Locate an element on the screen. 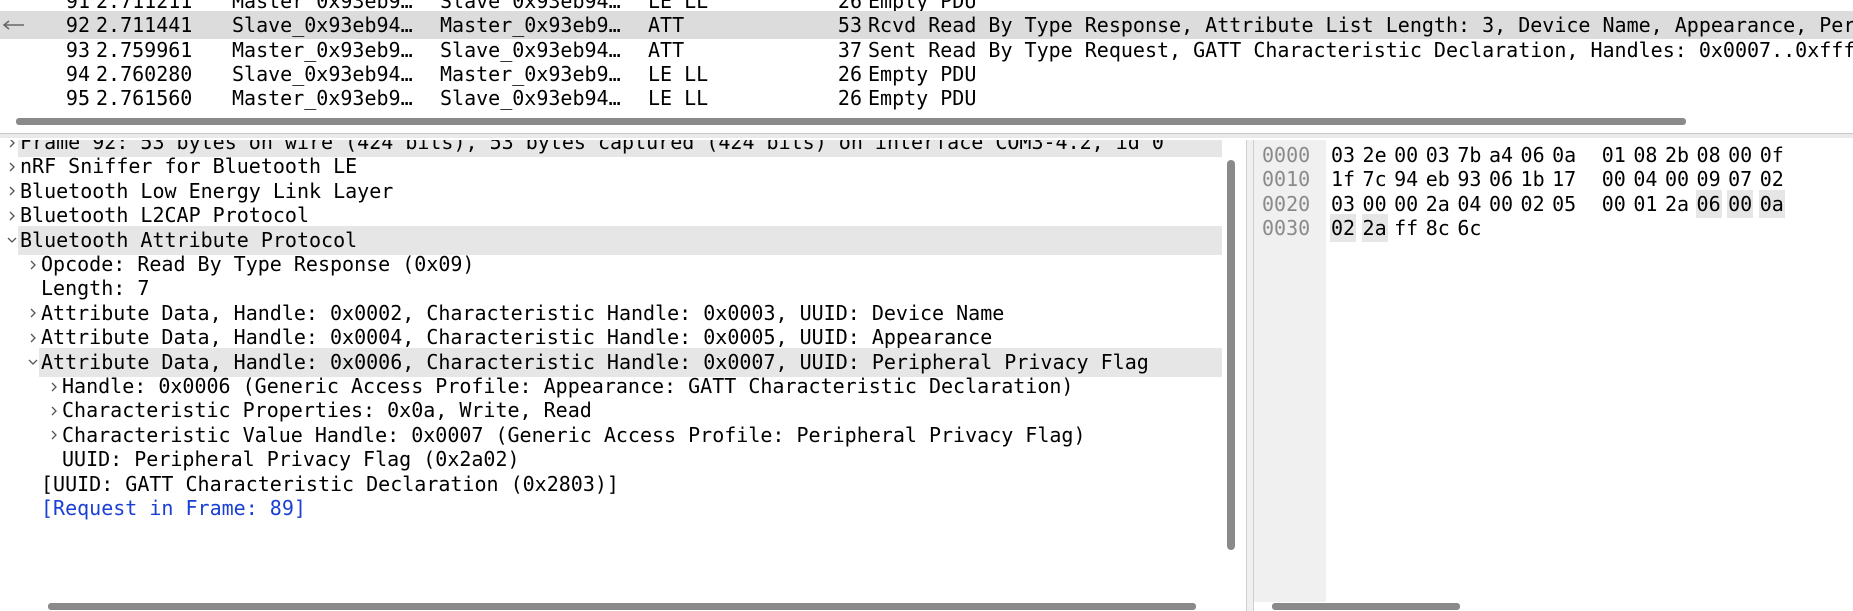 Image resolution: width=1853 pixels, height=611 pixels. hex-offset: 0030 is located at coordinates (1286, 227).